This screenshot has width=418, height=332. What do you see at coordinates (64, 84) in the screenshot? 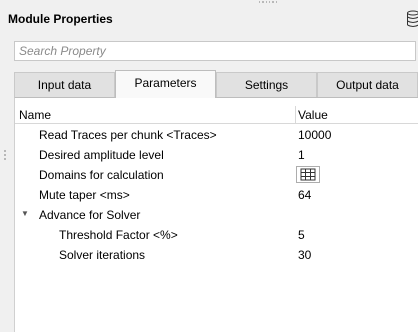
I see `tab-input-data: Input data` at bounding box center [64, 84].